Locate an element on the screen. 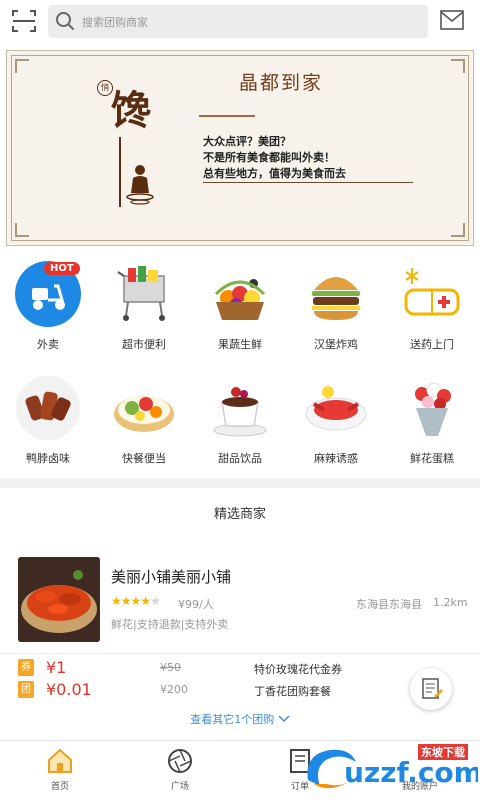 This screenshot has height=800, width=480. chevron-down-icon is located at coordinates (284, 719).